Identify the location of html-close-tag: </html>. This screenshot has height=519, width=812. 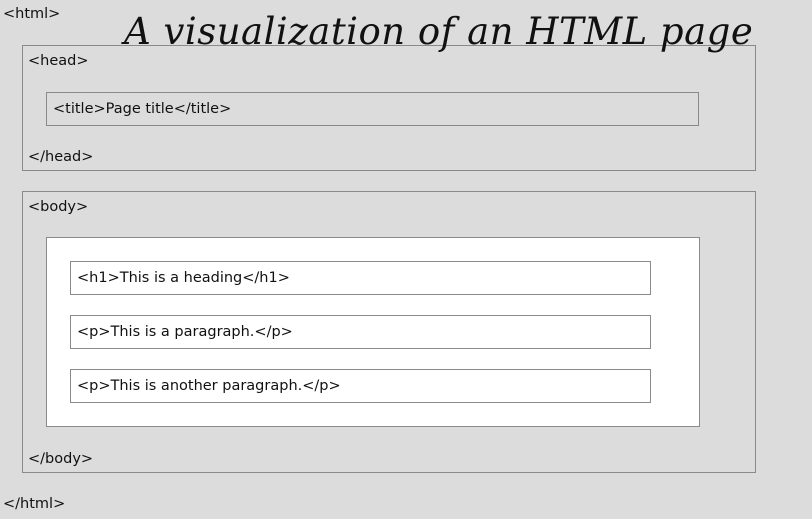
(34, 504).